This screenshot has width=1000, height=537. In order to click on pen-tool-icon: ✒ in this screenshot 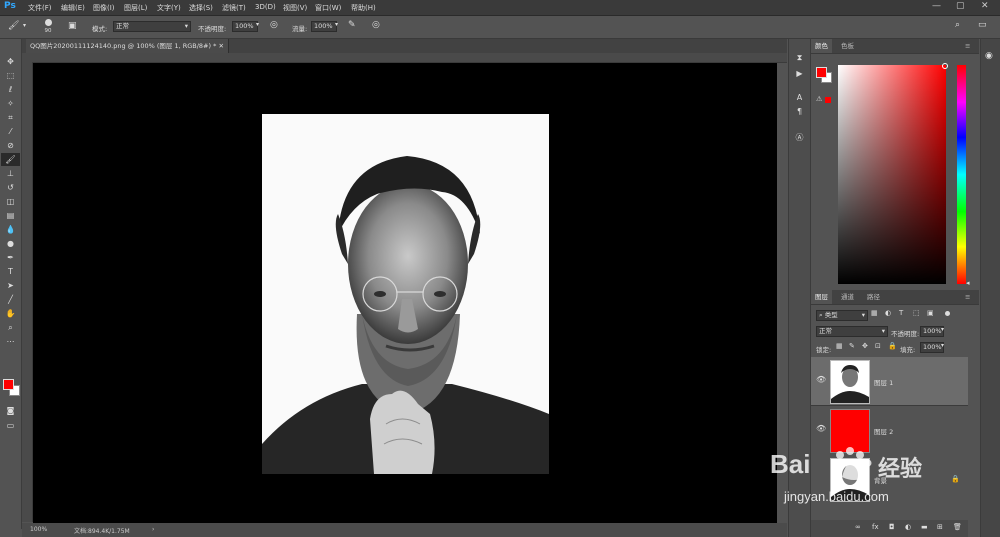, I will do `click(10, 257)`.